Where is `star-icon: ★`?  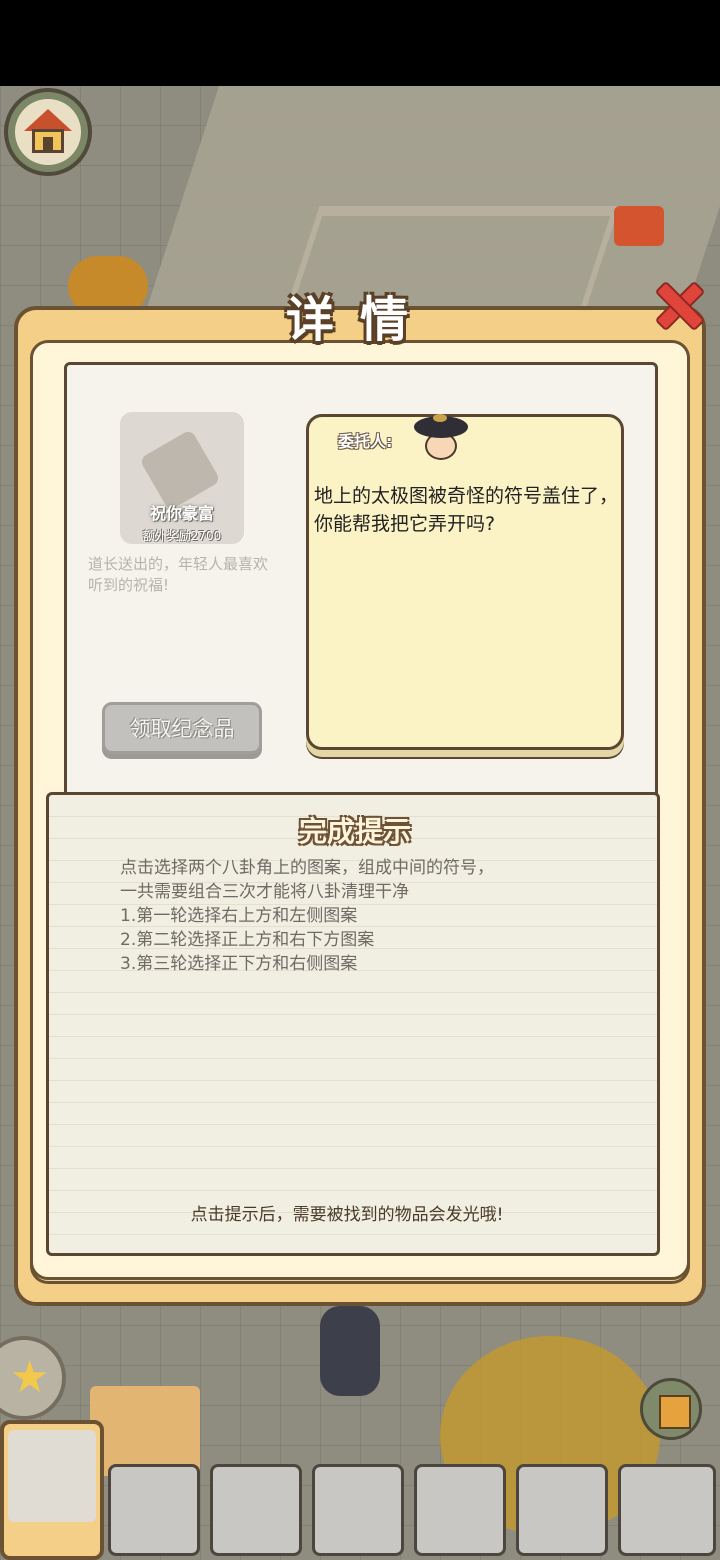
star-icon: ★ is located at coordinates (30, 1377).